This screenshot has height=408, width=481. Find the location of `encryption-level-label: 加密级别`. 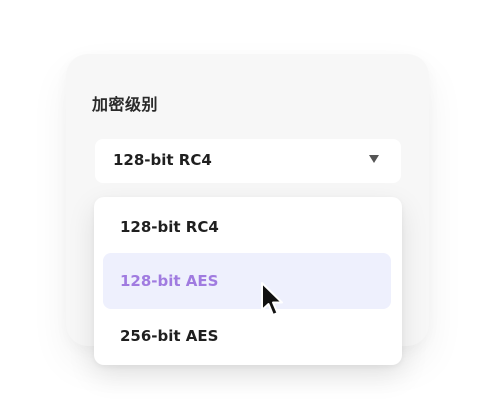

encryption-level-label: 加密级别 is located at coordinates (125, 104).